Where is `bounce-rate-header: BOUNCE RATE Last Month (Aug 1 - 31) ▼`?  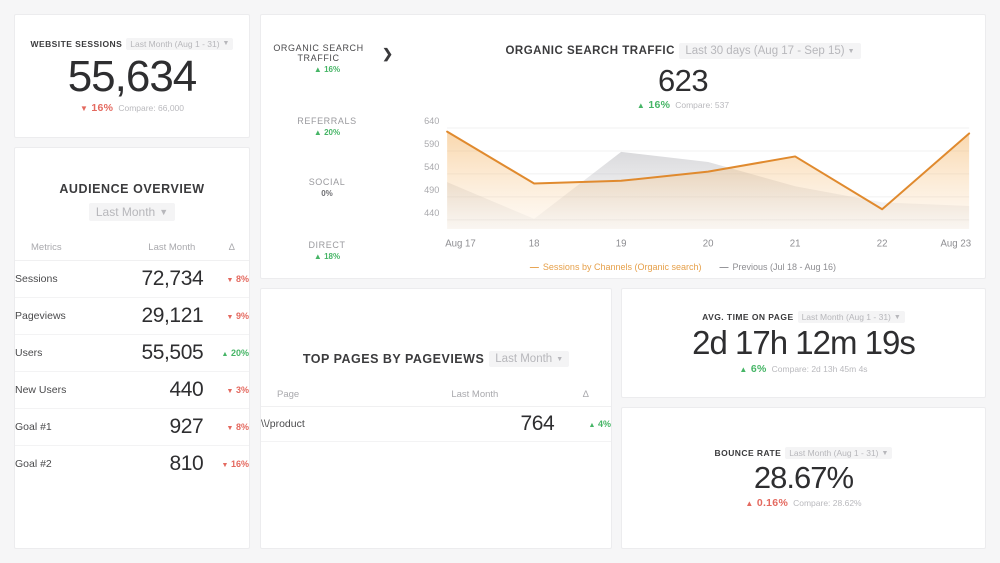 bounce-rate-header: BOUNCE RATE Last Month (Aug 1 - 31) ▼ is located at coordinates (803, 453).